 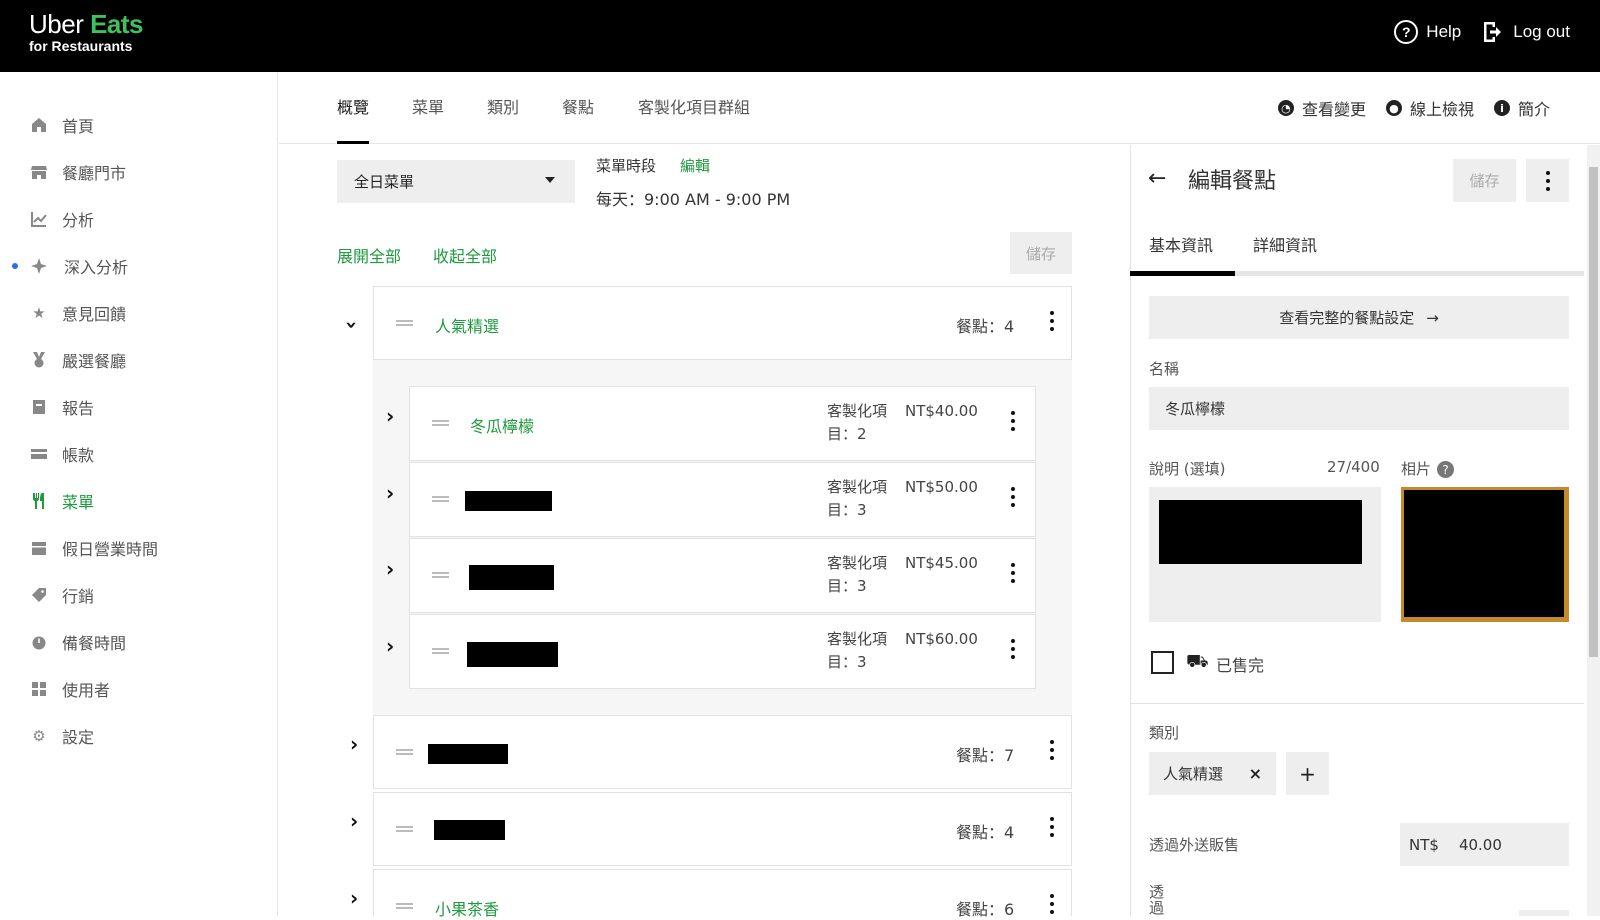 I want to click on tab-basic-info: 基本資訊, so click(x=1181, y=244).